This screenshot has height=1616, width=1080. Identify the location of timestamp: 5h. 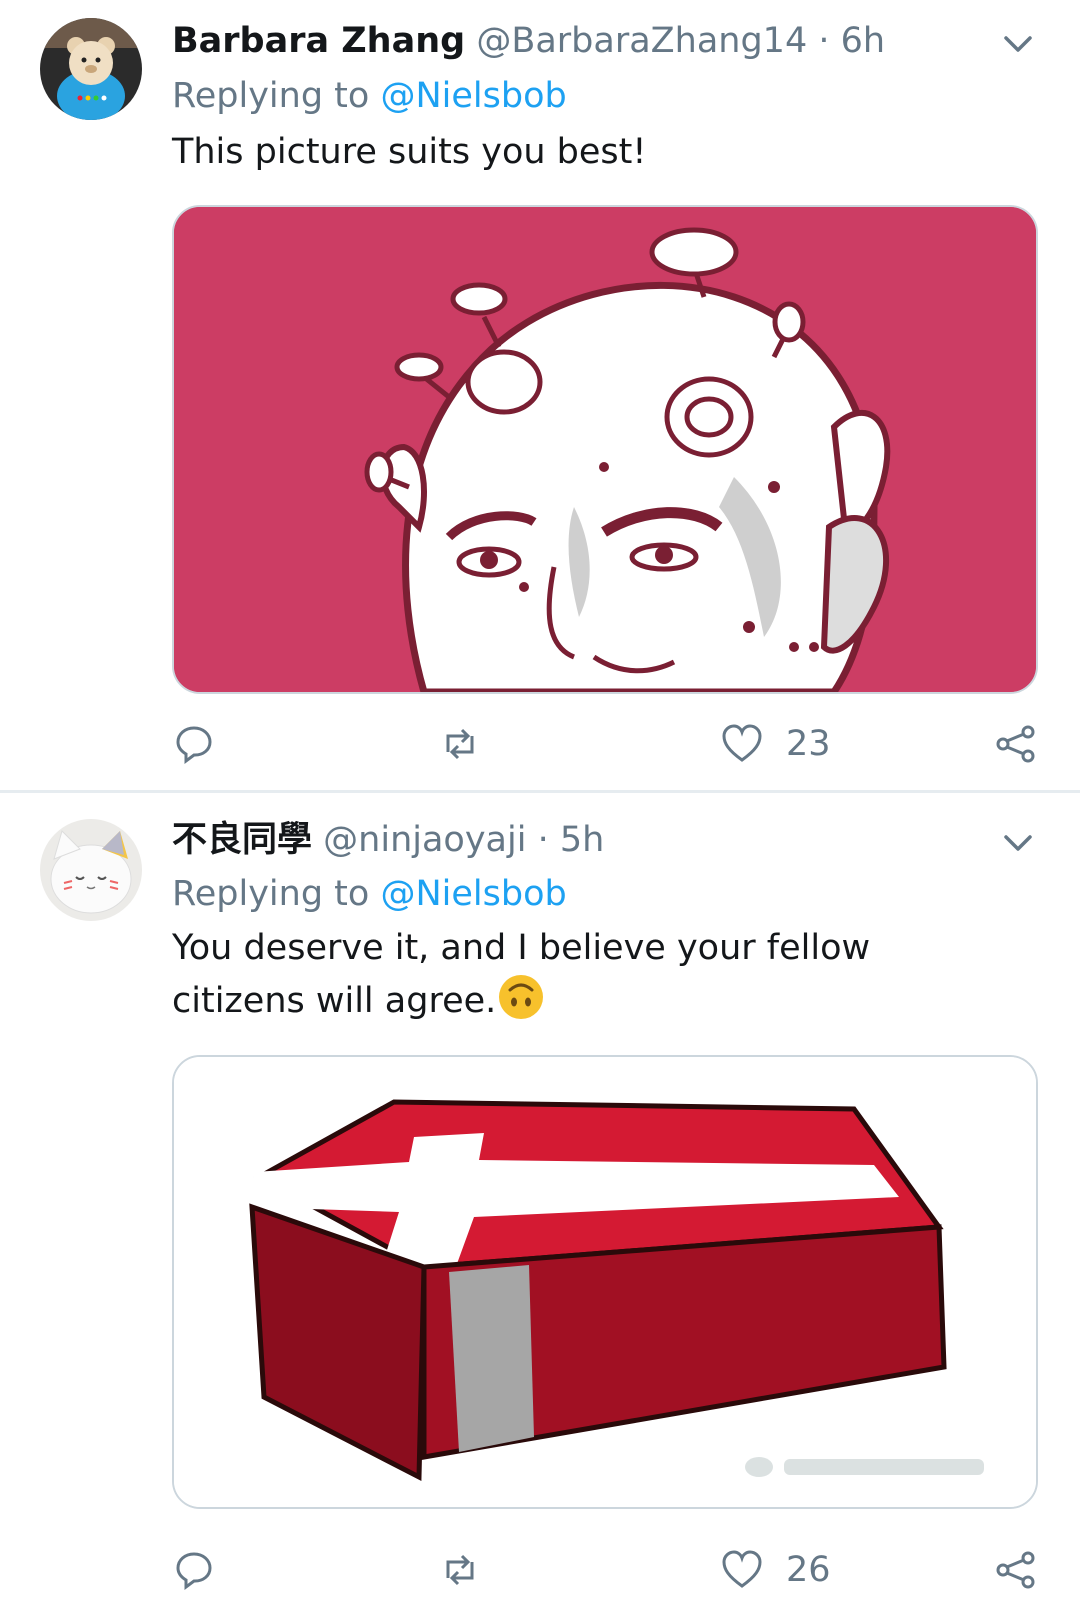
(582, 840).